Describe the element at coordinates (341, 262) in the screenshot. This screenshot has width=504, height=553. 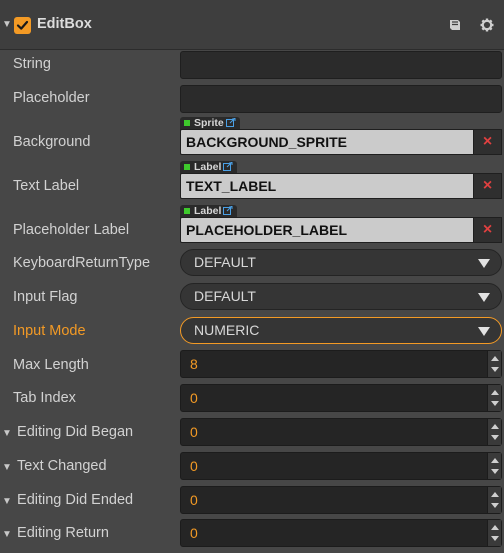
I see `keyboard-return-type-select: DEFAULT` at that location.